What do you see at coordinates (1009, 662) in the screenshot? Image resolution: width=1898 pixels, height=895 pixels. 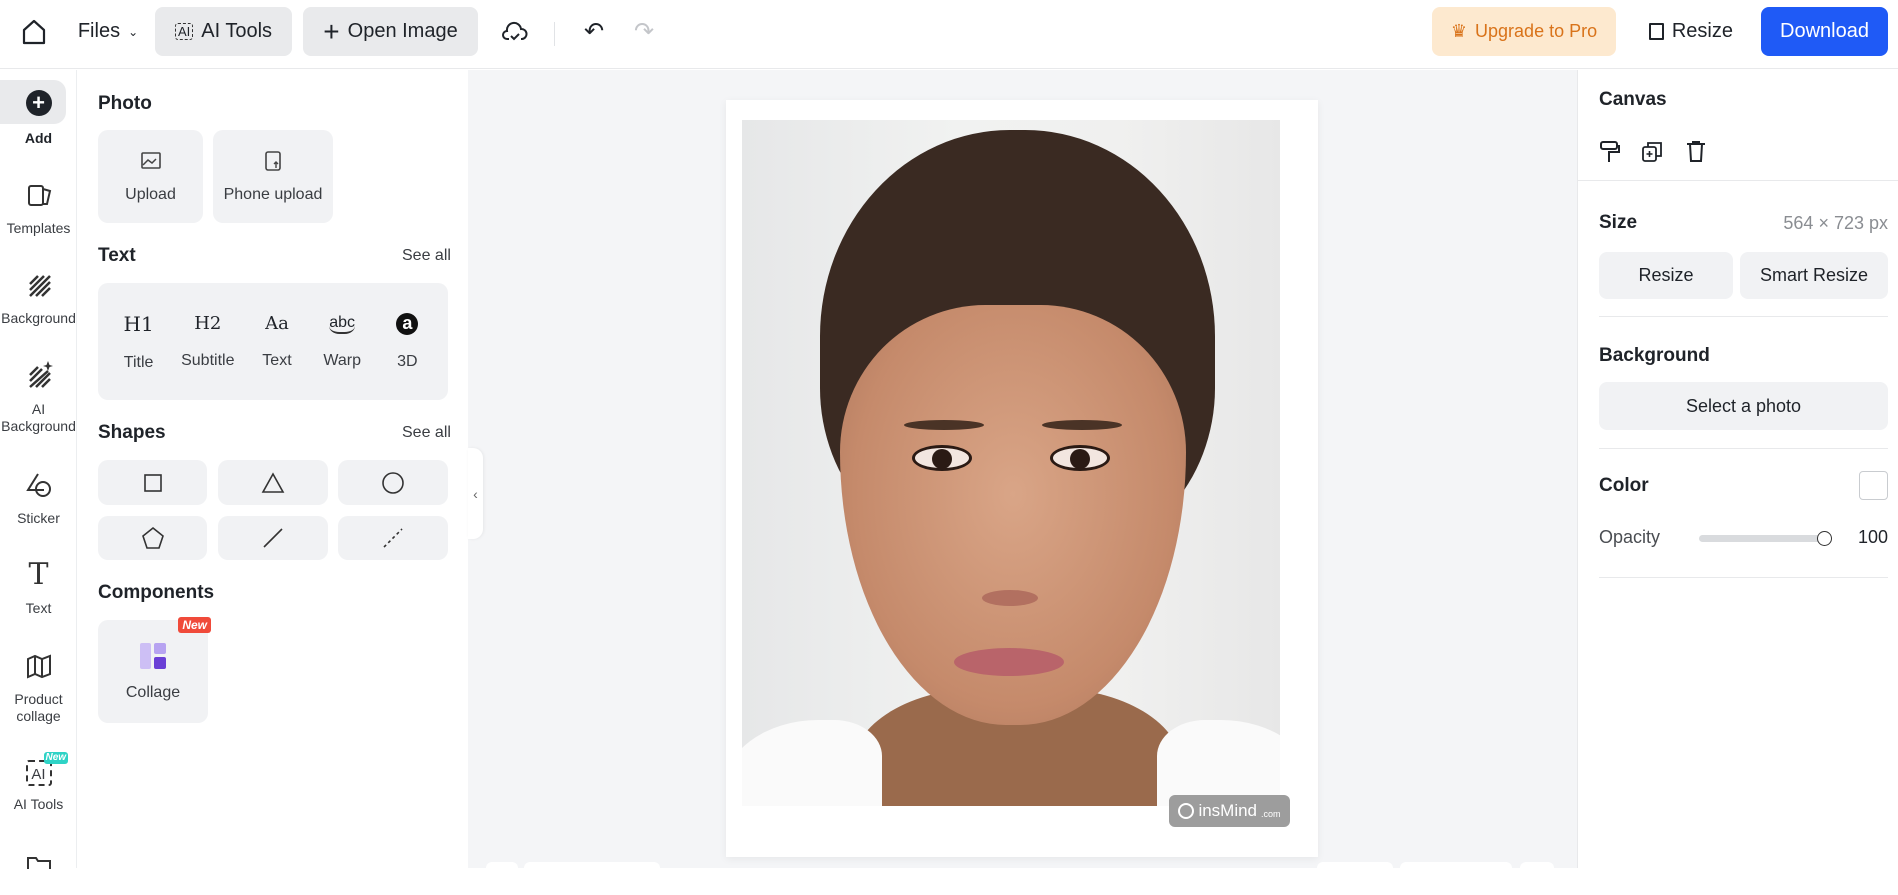 I see `lips` at bounding box center [1009, 662].